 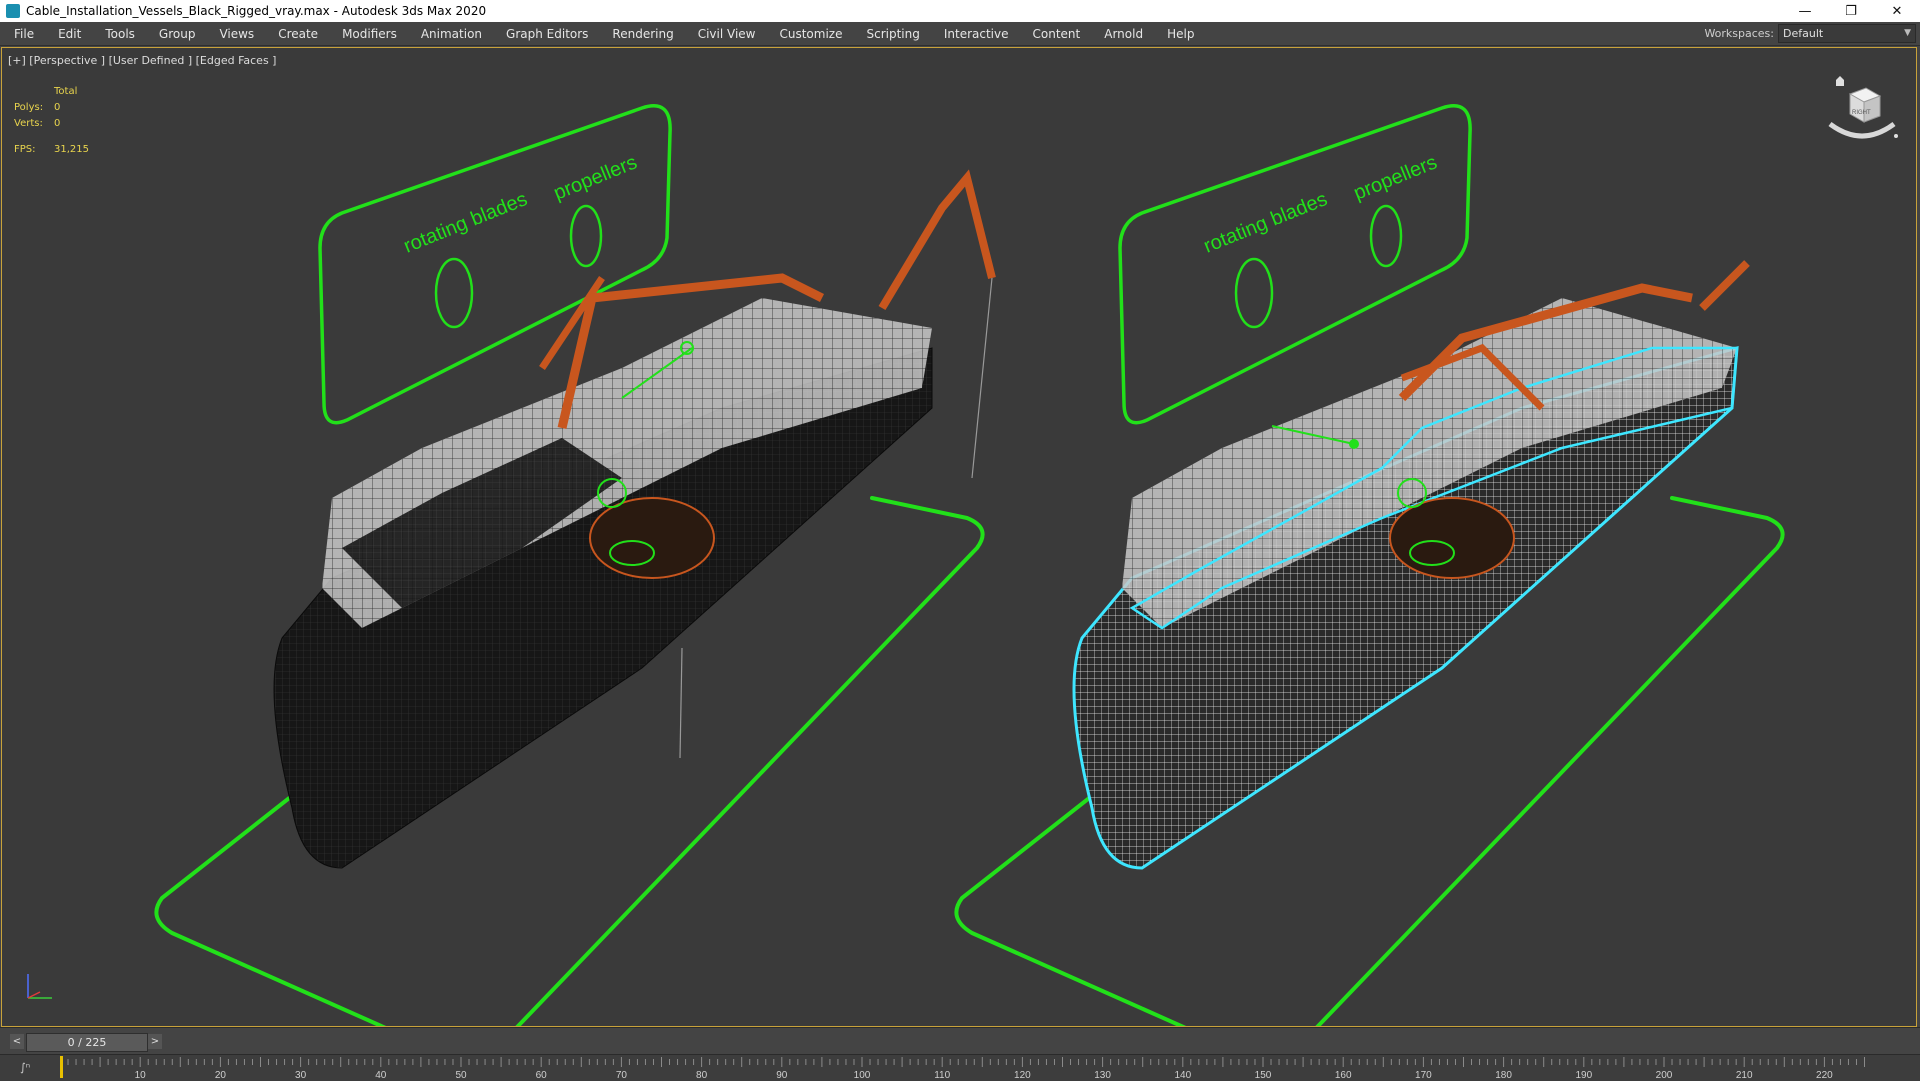 What do you see at coordinates (1102, 1075) in the screenshot?
I see `ruler-tick-label: 130` at bounding box center [1102, 1075].